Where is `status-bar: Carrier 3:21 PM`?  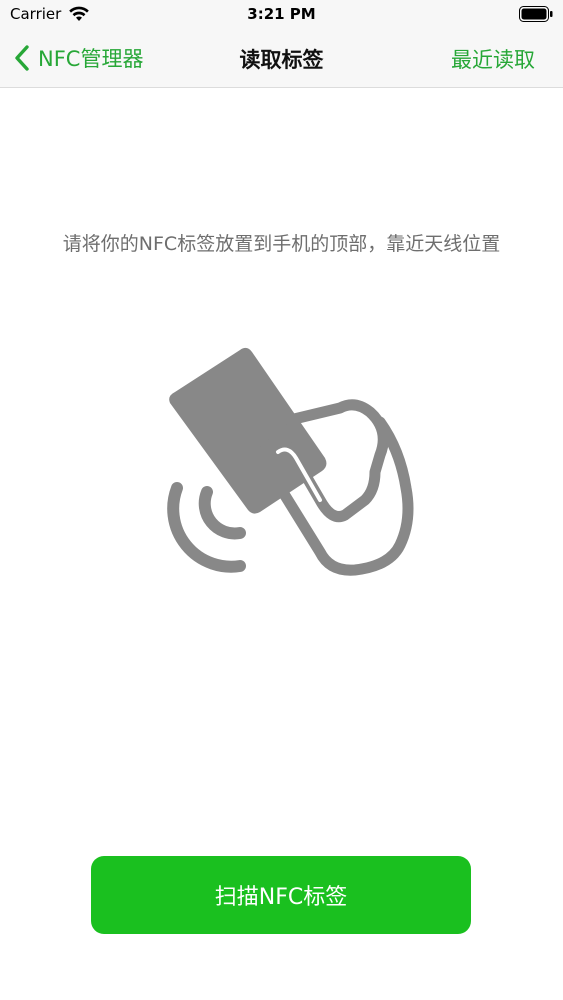
status-bar: Carrier 3:21 PM is located at coordinates (281, 15).